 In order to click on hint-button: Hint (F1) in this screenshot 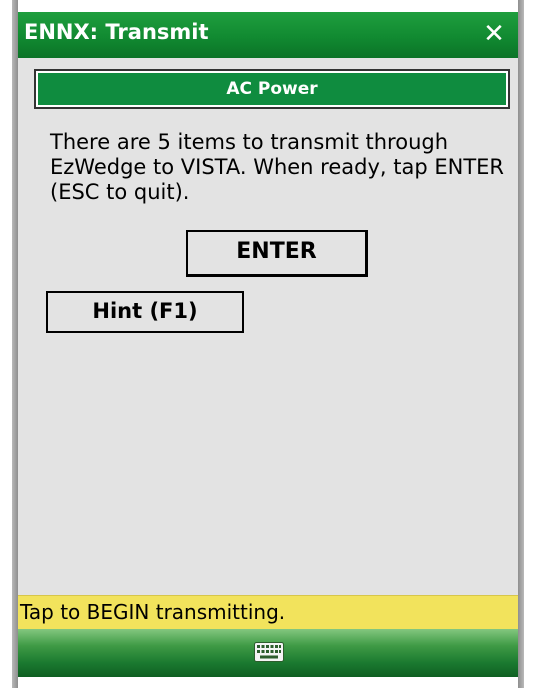, I will do `click(145, 312)`.